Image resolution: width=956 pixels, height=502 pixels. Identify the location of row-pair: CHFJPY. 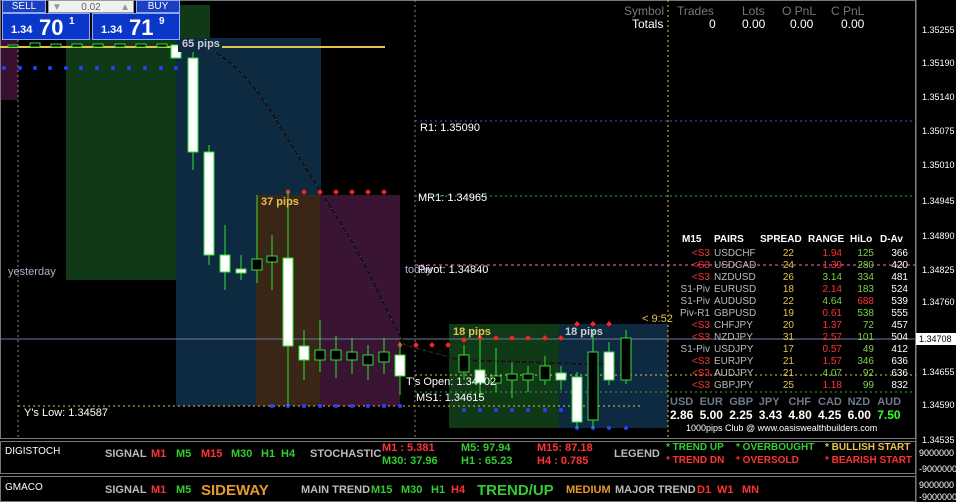
(733, 325).